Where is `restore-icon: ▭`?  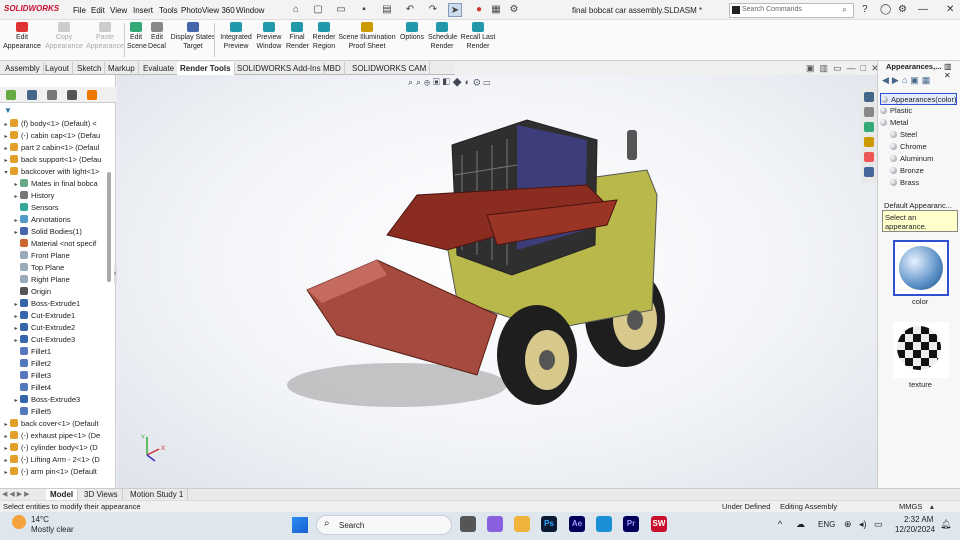
restore-icon: ▭ is located at coordinates (837, 68).